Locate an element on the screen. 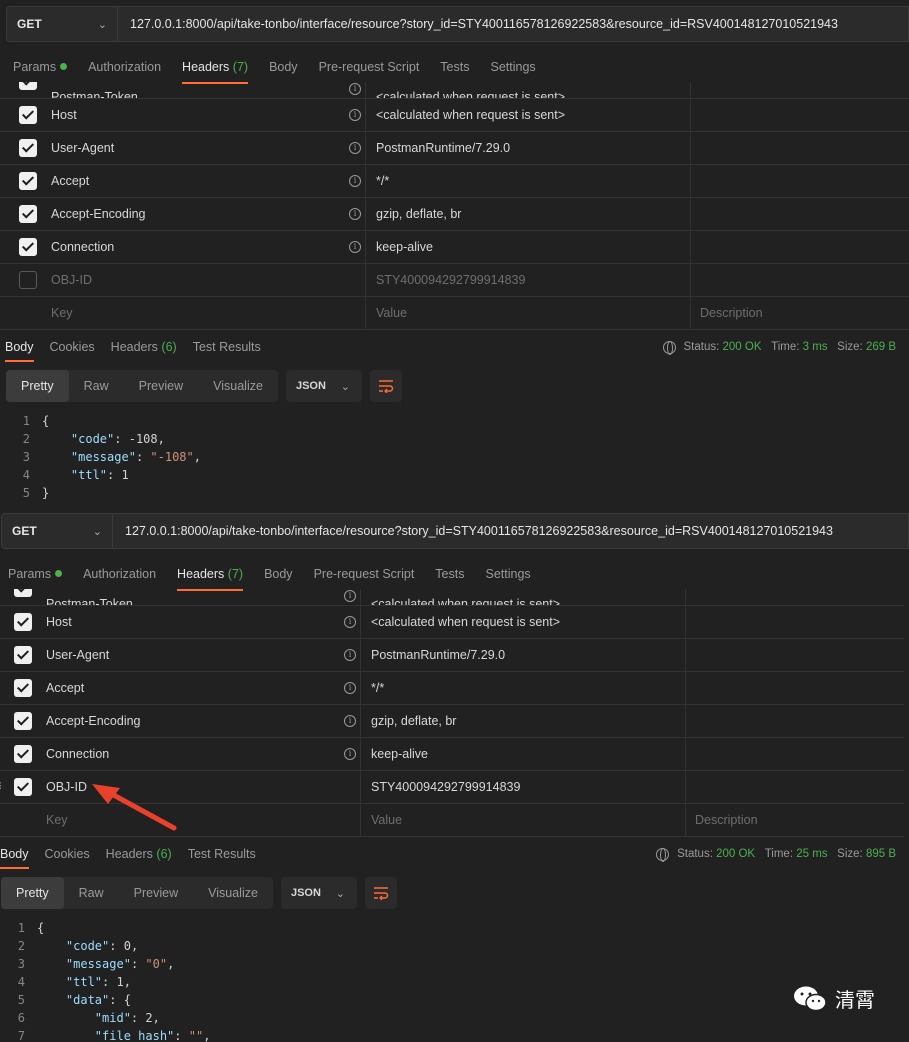  table-row: User-Agent i PostmanRuntime/7.29.0 is located at coordinates (452, 655).